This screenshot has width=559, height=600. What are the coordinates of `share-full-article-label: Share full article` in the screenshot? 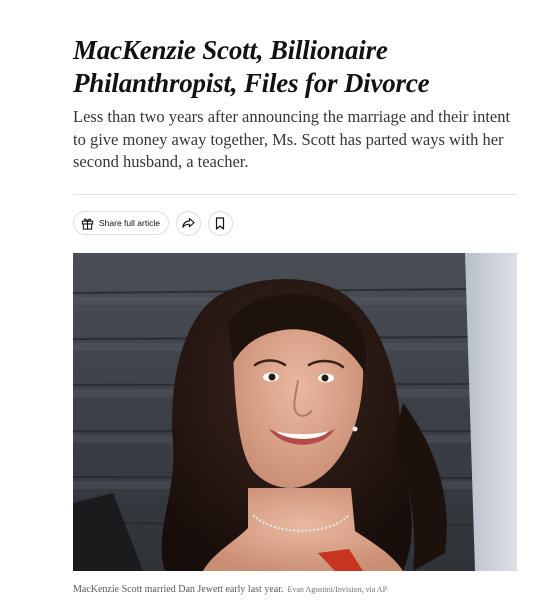 It's located at (129, 223).